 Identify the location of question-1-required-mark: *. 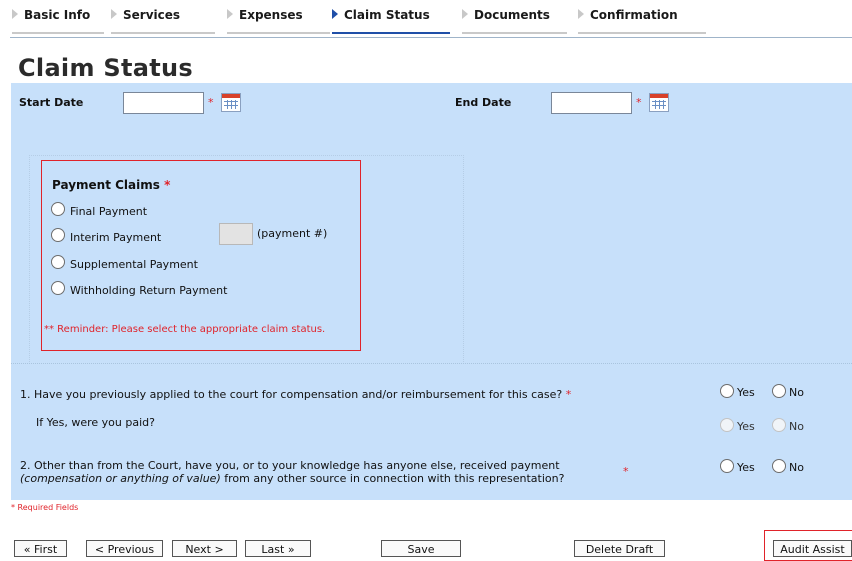
(568, 394).